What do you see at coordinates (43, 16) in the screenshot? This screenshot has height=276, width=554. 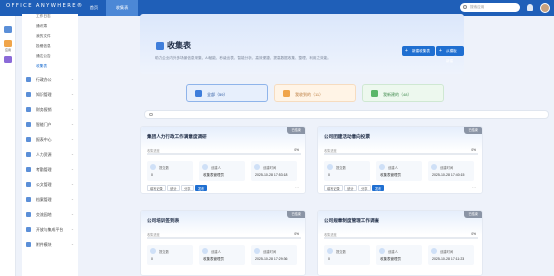 I see `sidebar-item-work-log: 工作日志` at bounding box center [43, 16].